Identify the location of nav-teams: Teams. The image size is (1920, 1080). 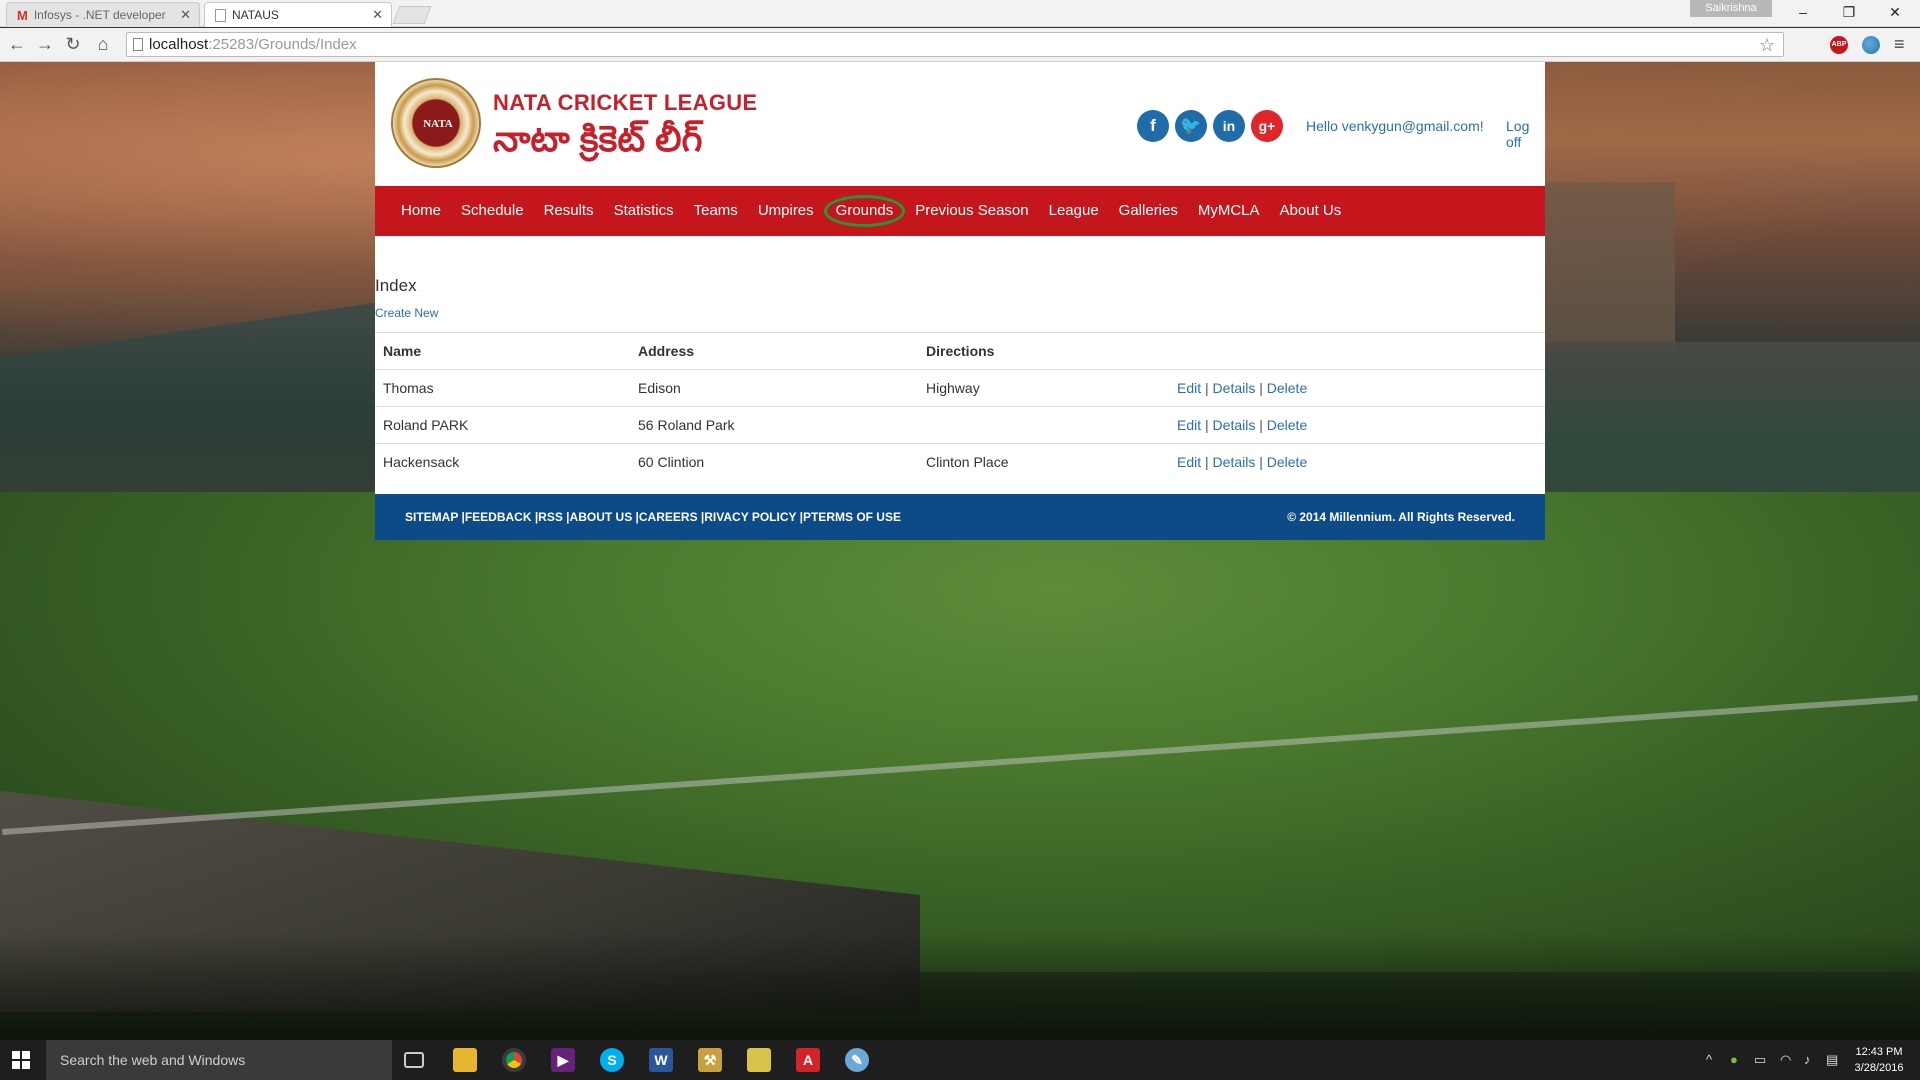
(716, 211).